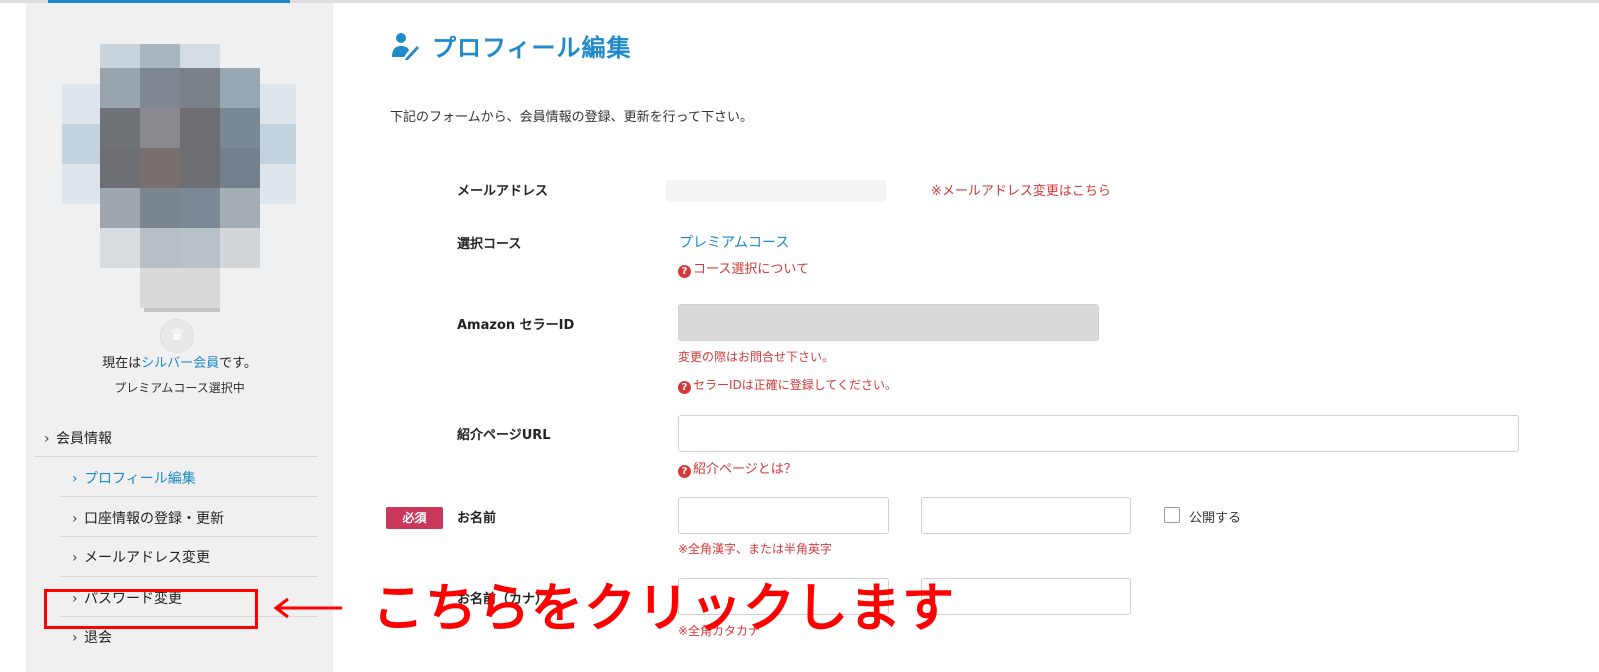 This screenshot has height=672, width=1599. Describe the element at coordinates (177, 336) in the screenshot. I see `crown-icon: ♛` at that location.